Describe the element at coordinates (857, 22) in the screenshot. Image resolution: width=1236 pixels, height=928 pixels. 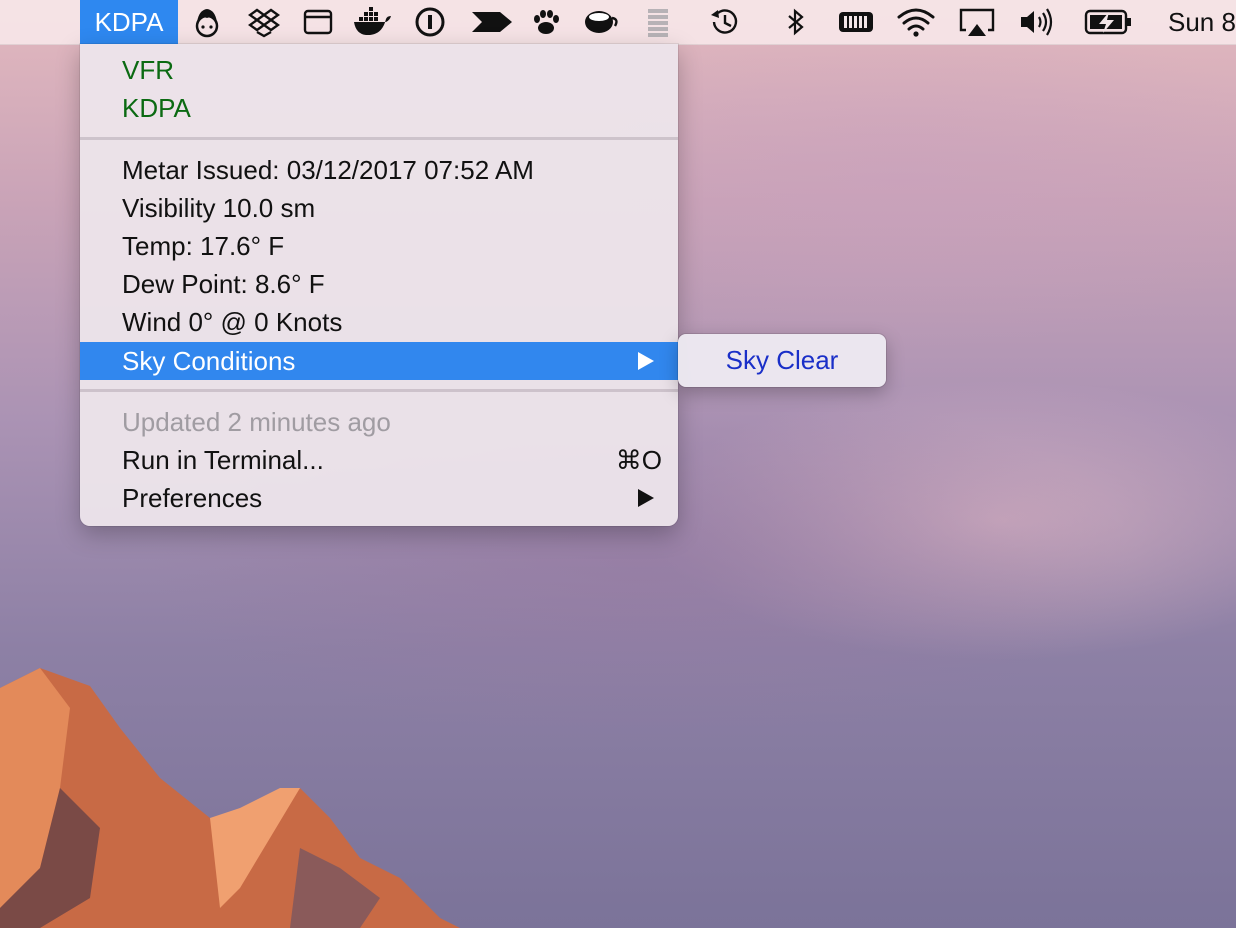
I see `battery-monitor-icon` at that location.